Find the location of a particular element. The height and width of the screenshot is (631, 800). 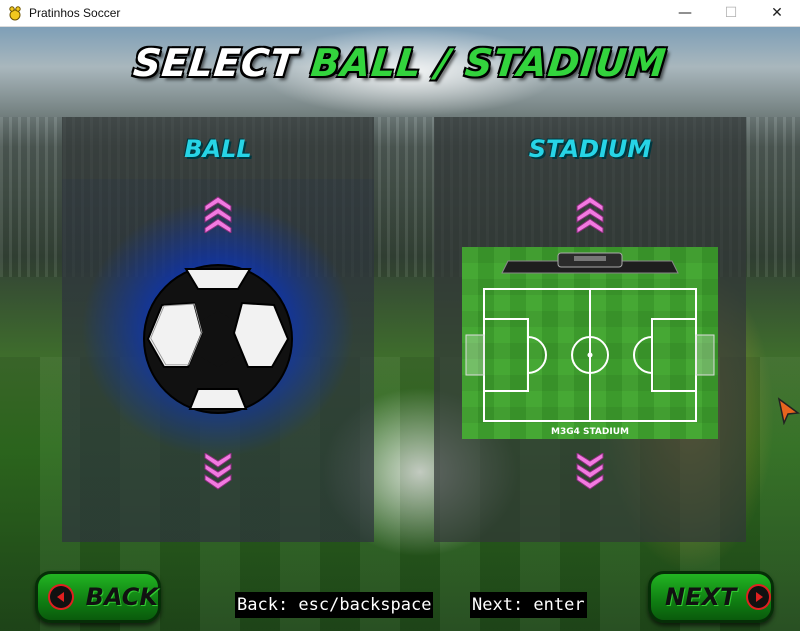

window-title: Pratinhos Soccer is located at coordinates (75, 13).